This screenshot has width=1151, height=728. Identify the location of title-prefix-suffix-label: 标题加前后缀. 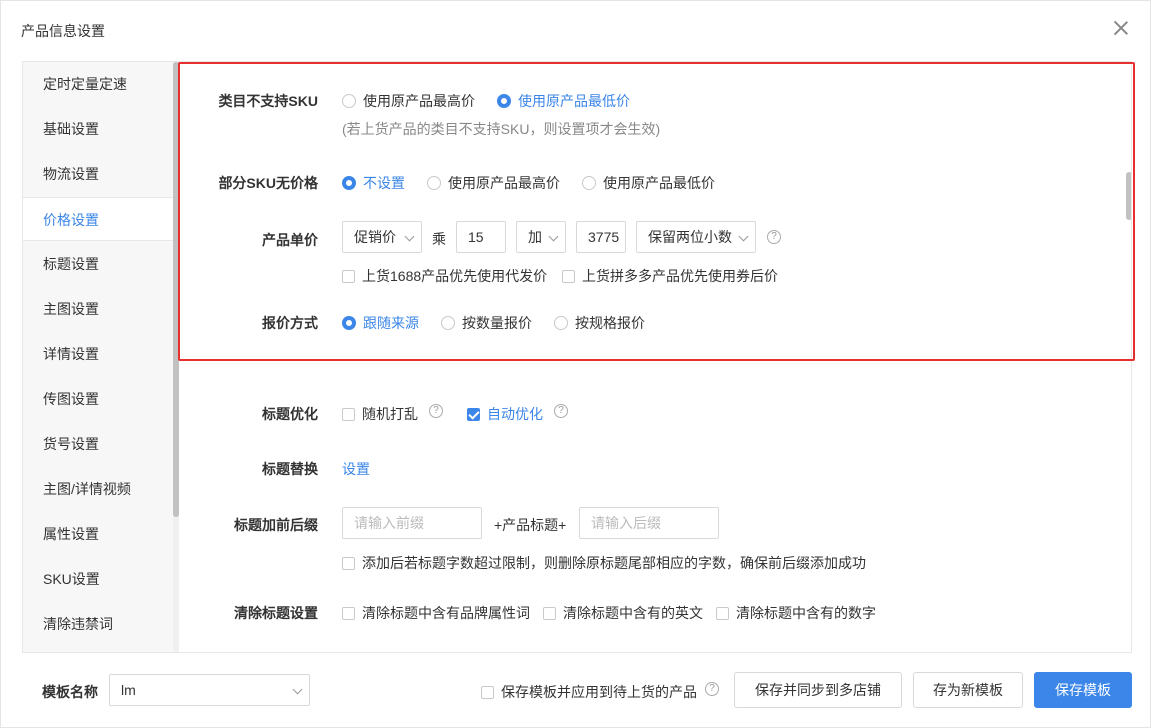
(276, 525).